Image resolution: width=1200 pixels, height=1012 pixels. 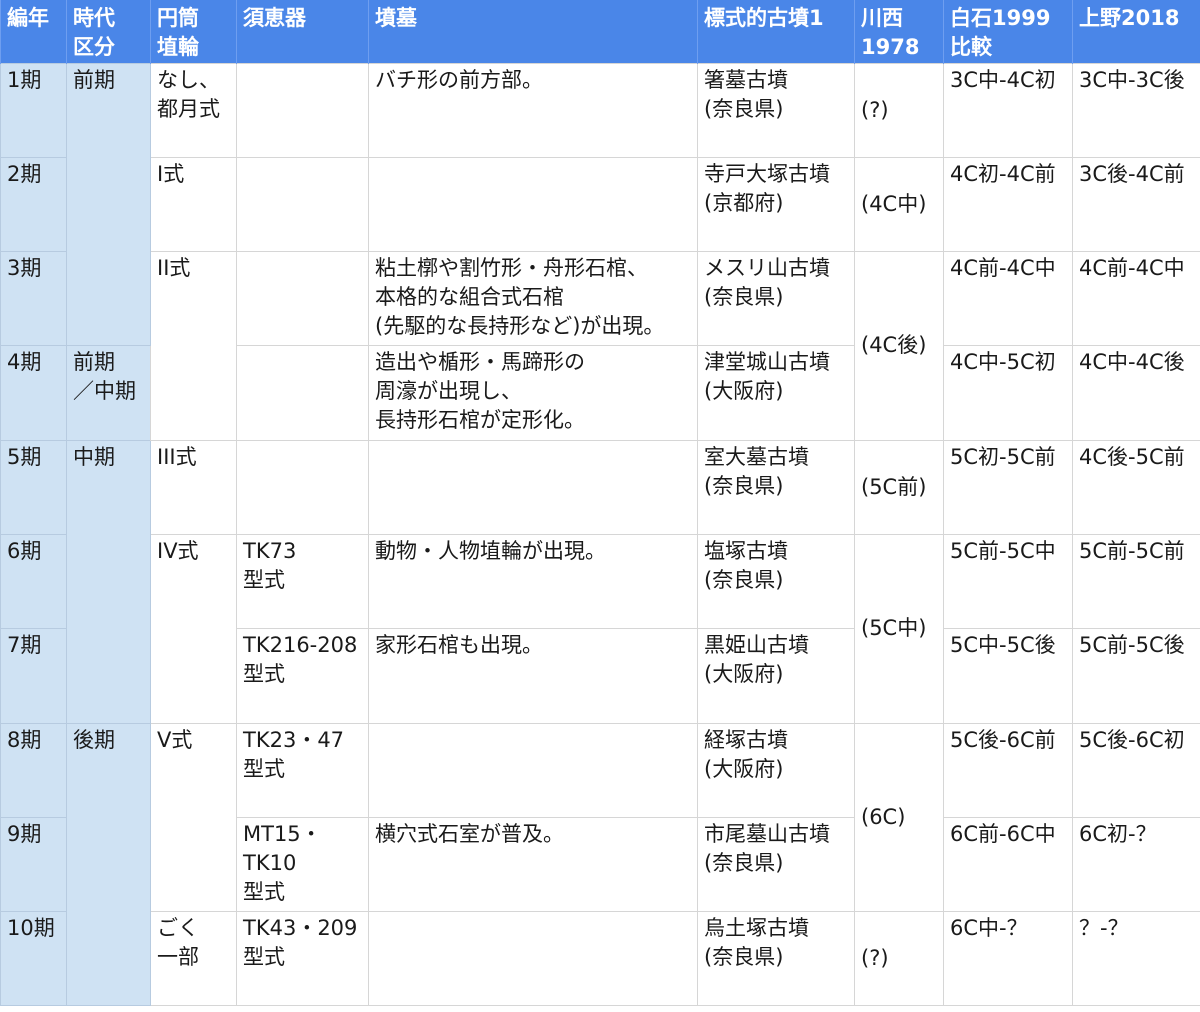 What do you see at coordinates (302, 676) in the screenshot?
I see `sueki-cell: TK216-208 型式` at bounding box center [302, 676].